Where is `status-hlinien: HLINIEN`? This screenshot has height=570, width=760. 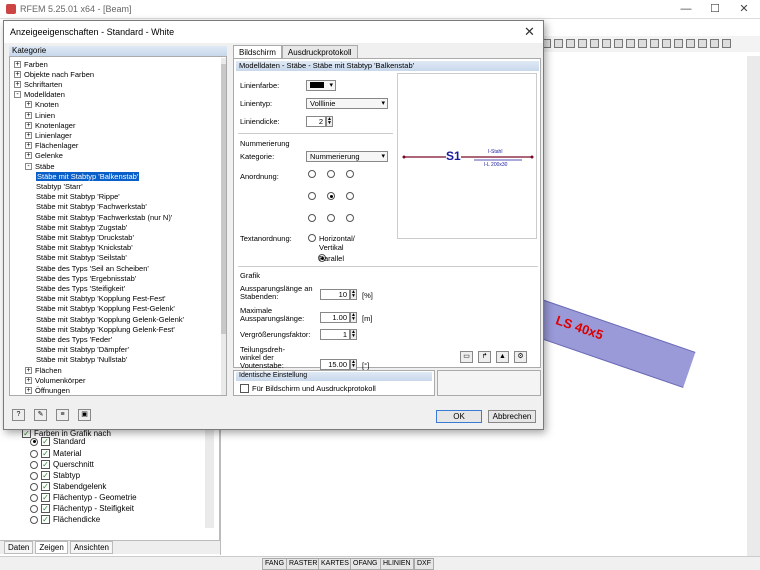 status-hlinien: HLINIEN is located at coordinates (397, 564).